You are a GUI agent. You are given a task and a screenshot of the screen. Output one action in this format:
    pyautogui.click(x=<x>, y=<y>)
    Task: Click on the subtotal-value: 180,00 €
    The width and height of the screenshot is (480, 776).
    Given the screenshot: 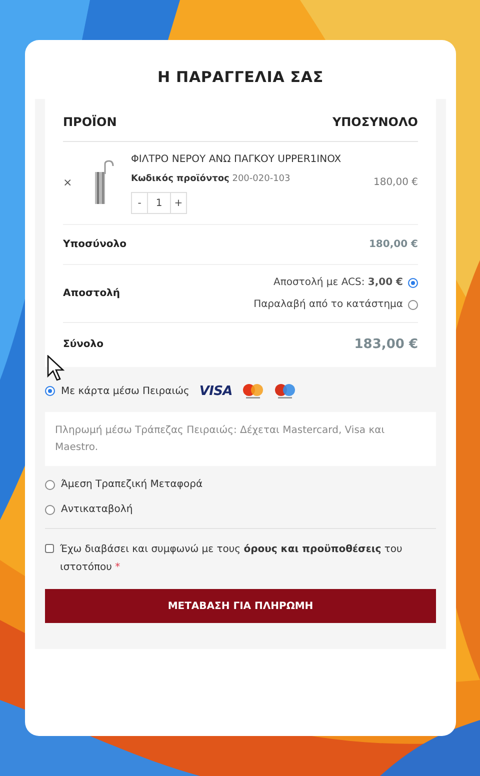 What is the action you would take?
    pyautogui.click(x=393, y=245)
    